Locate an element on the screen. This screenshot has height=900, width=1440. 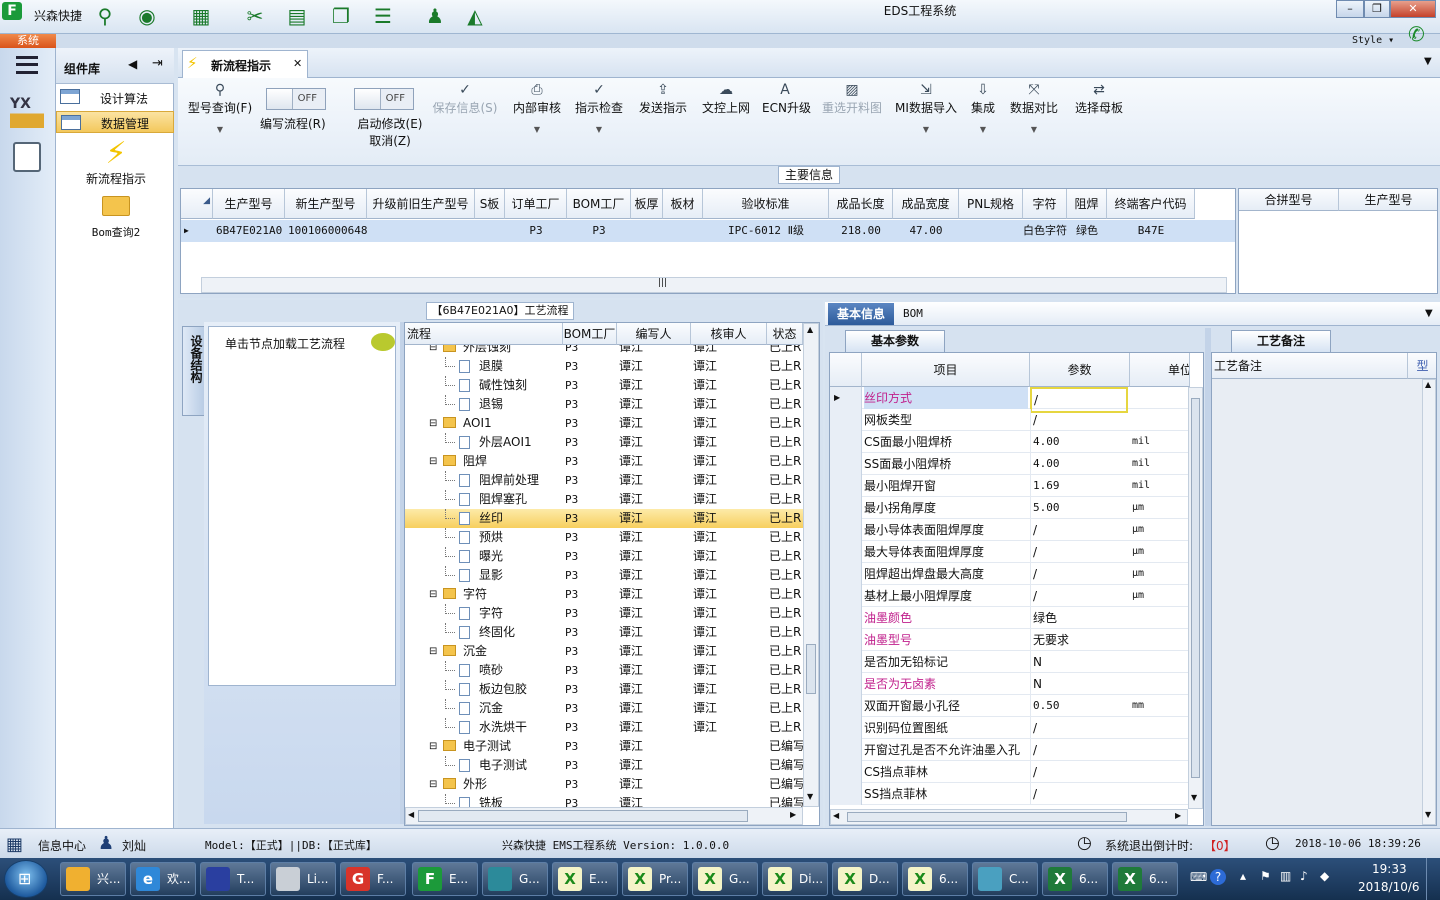
tree-row: 字符 P3 谭江 谭江 已上R is located at coordinates (604, 613).